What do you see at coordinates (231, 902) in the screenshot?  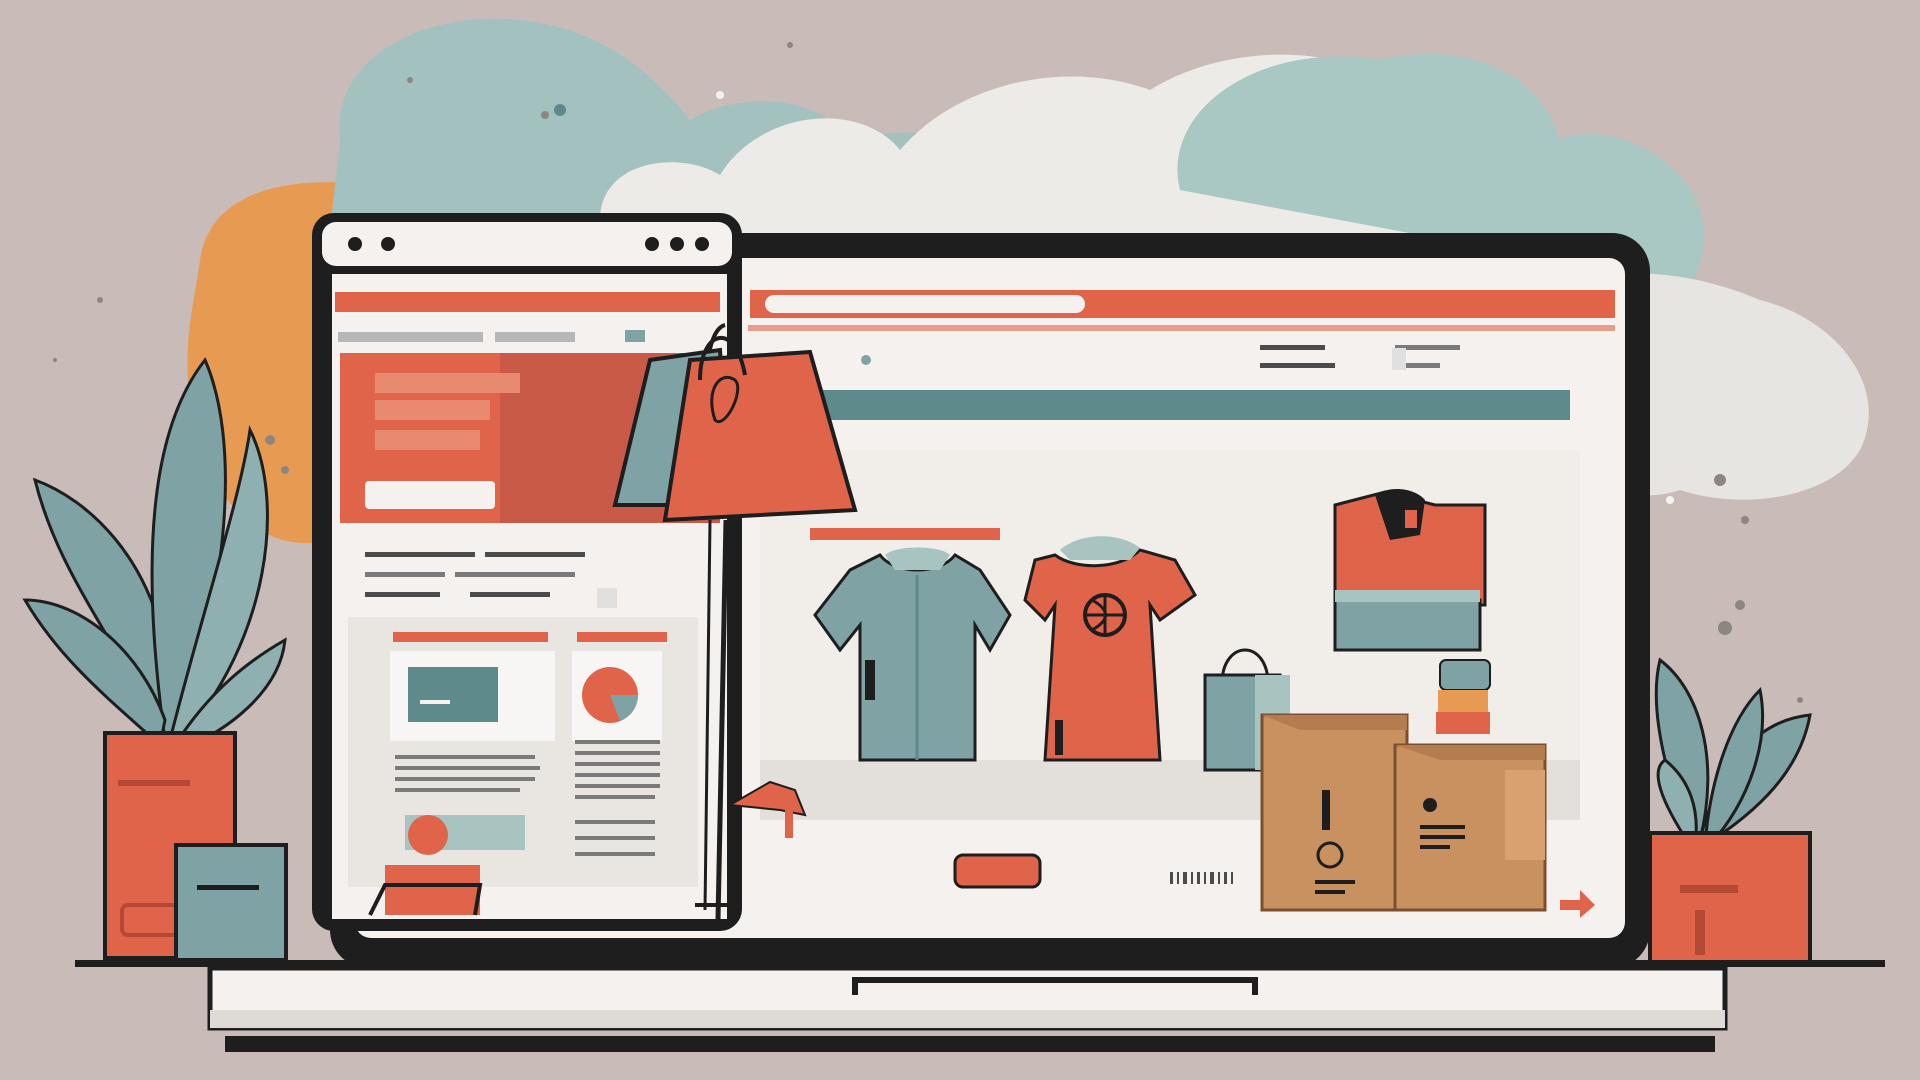 I see `pen-holder` at bounding box center [231, 902].